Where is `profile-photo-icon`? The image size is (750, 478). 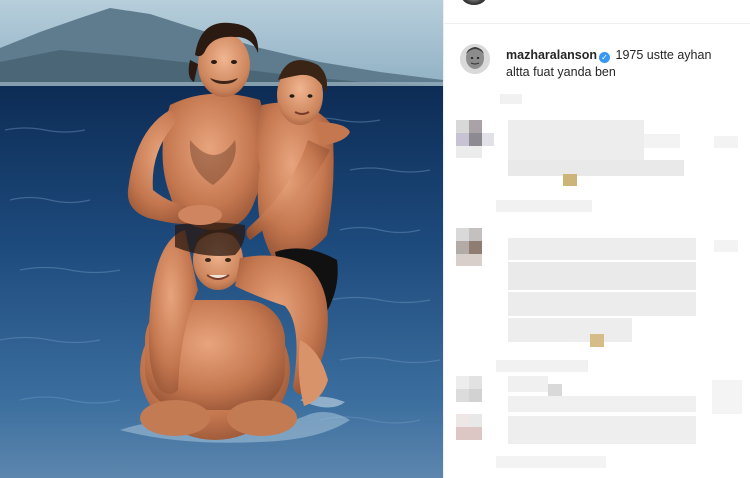
profile-photo-icon is located at coordinates (475, 59).